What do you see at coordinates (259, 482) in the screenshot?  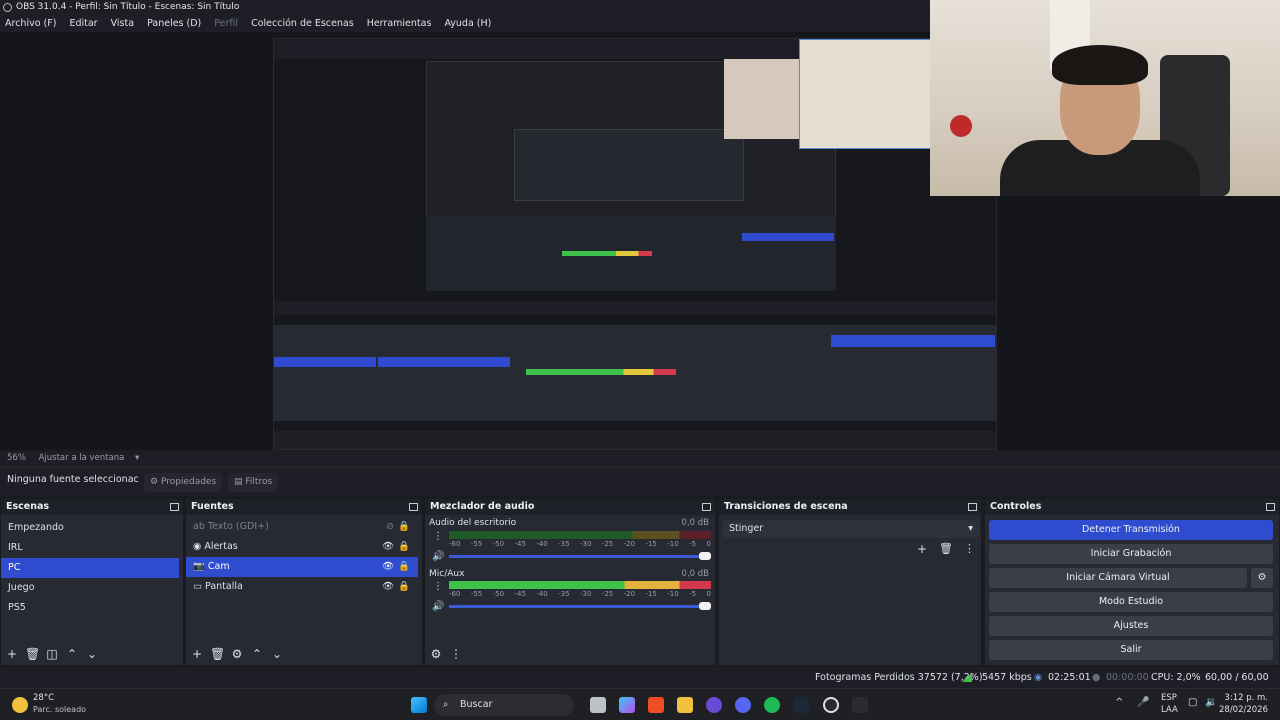 I see `filters-label: Filtros` at bounding box center [259, 482].